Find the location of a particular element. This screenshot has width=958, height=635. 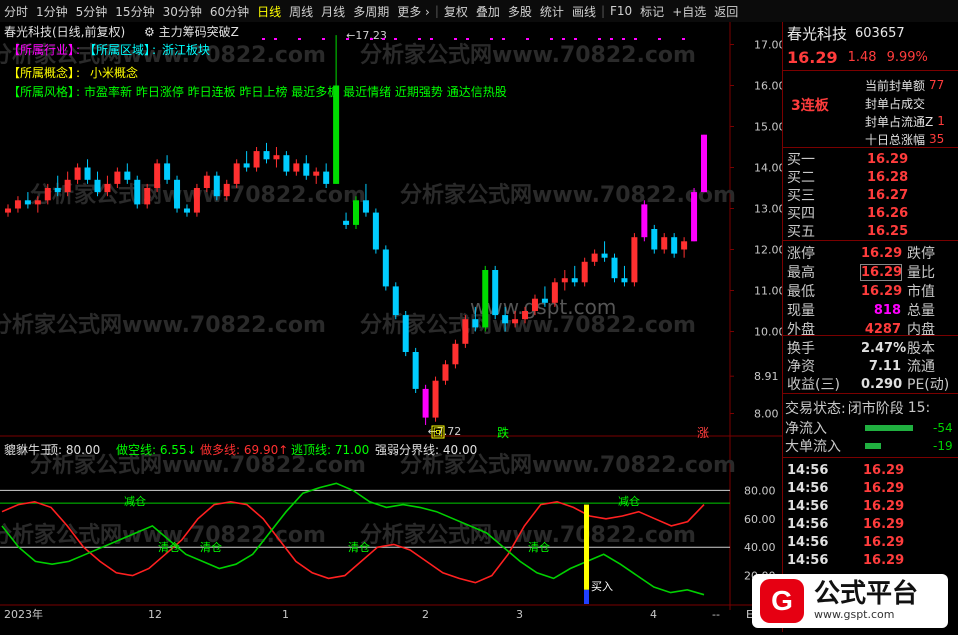

indicator-name: ⚙ 主力筹码突破Z is located at coordinates (191, 31).